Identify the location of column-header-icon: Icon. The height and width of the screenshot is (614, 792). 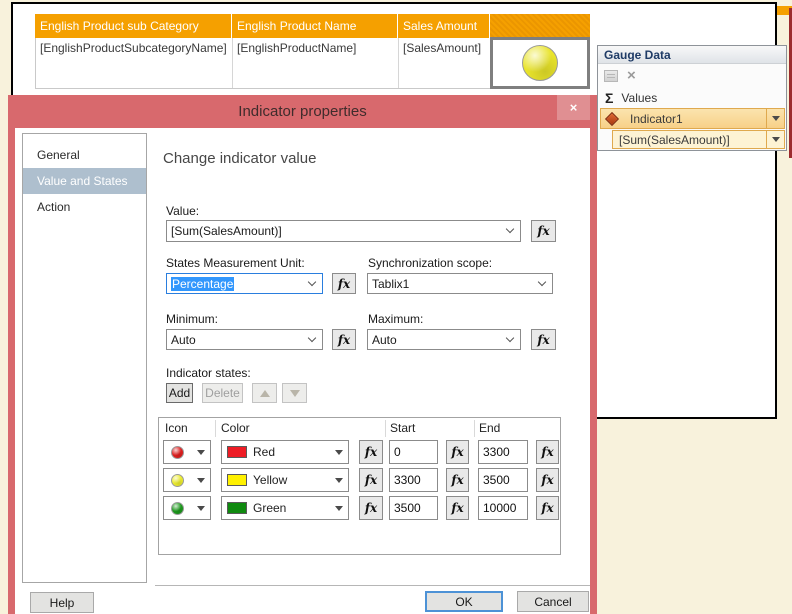
(176, 428).